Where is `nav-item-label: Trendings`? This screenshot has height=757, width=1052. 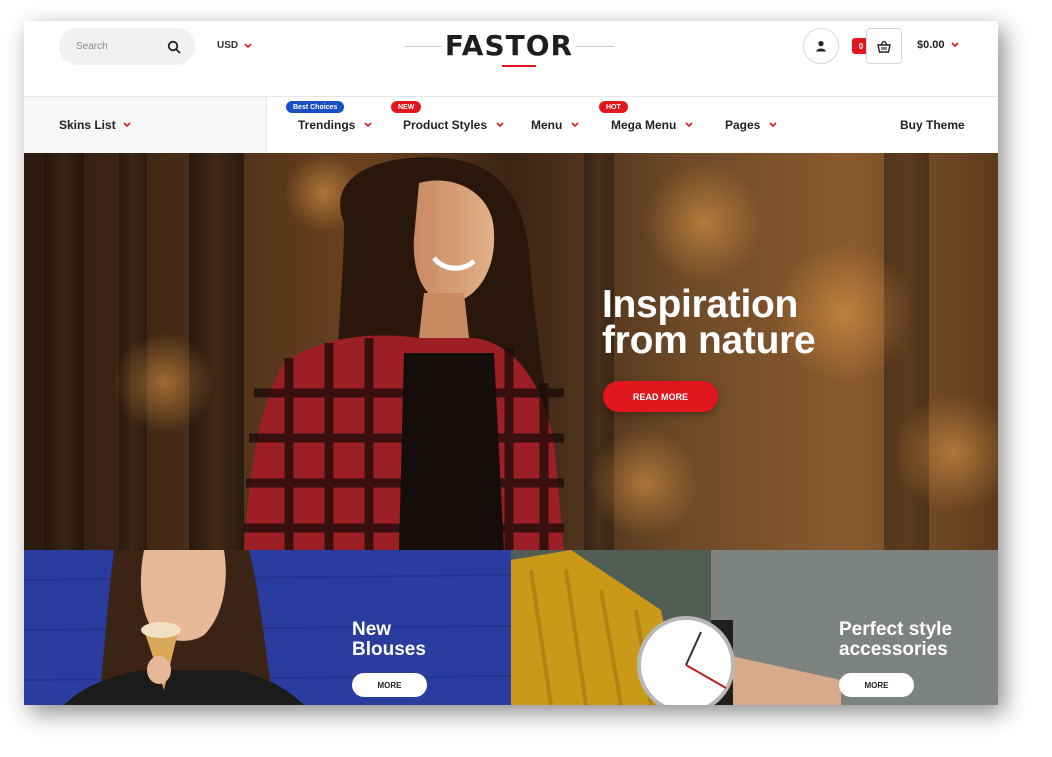
nav-item-label: Trendings is located at coordinates (327, 125).